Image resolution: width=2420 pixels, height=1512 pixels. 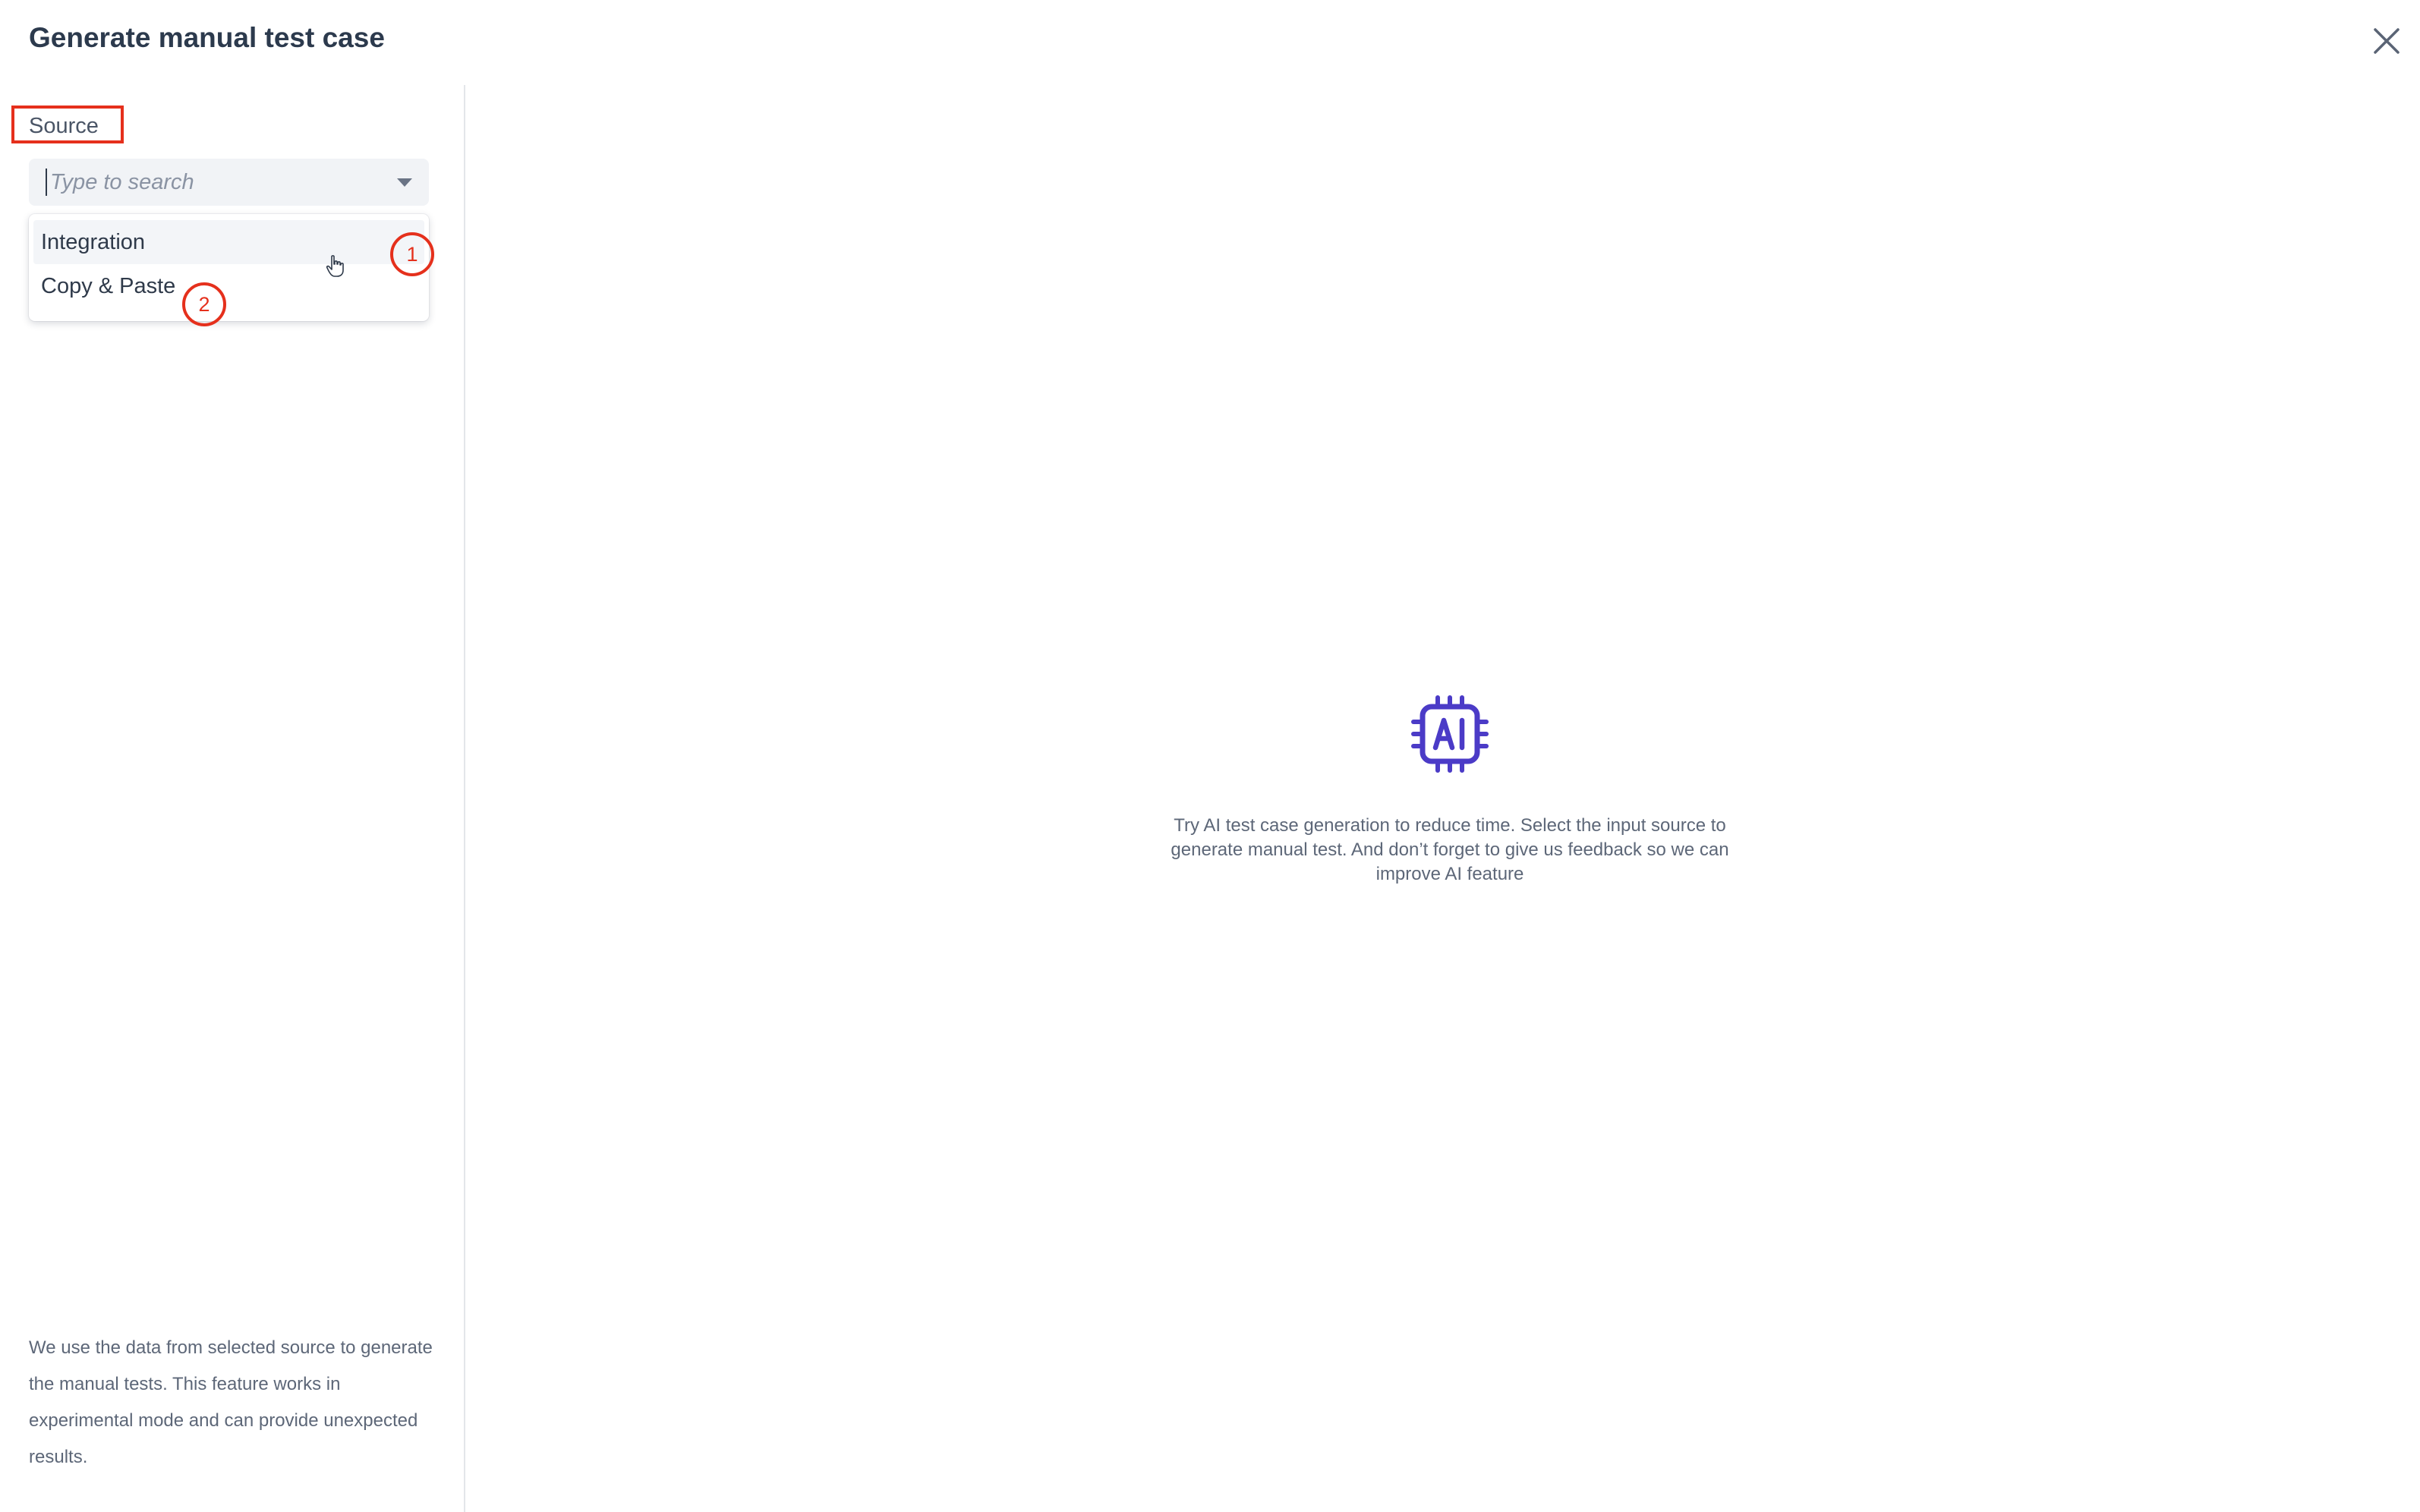 I want to click on source-dropdown-menu: Integration Copy & Paste, so click(x=229, y=267).